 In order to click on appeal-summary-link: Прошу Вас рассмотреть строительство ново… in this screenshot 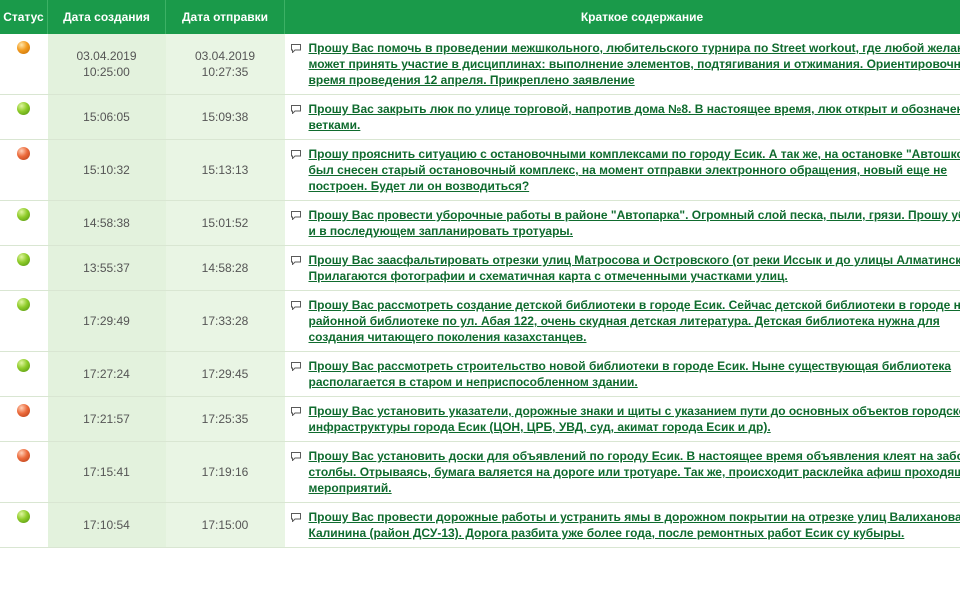, I will do `click(634, 374)`.